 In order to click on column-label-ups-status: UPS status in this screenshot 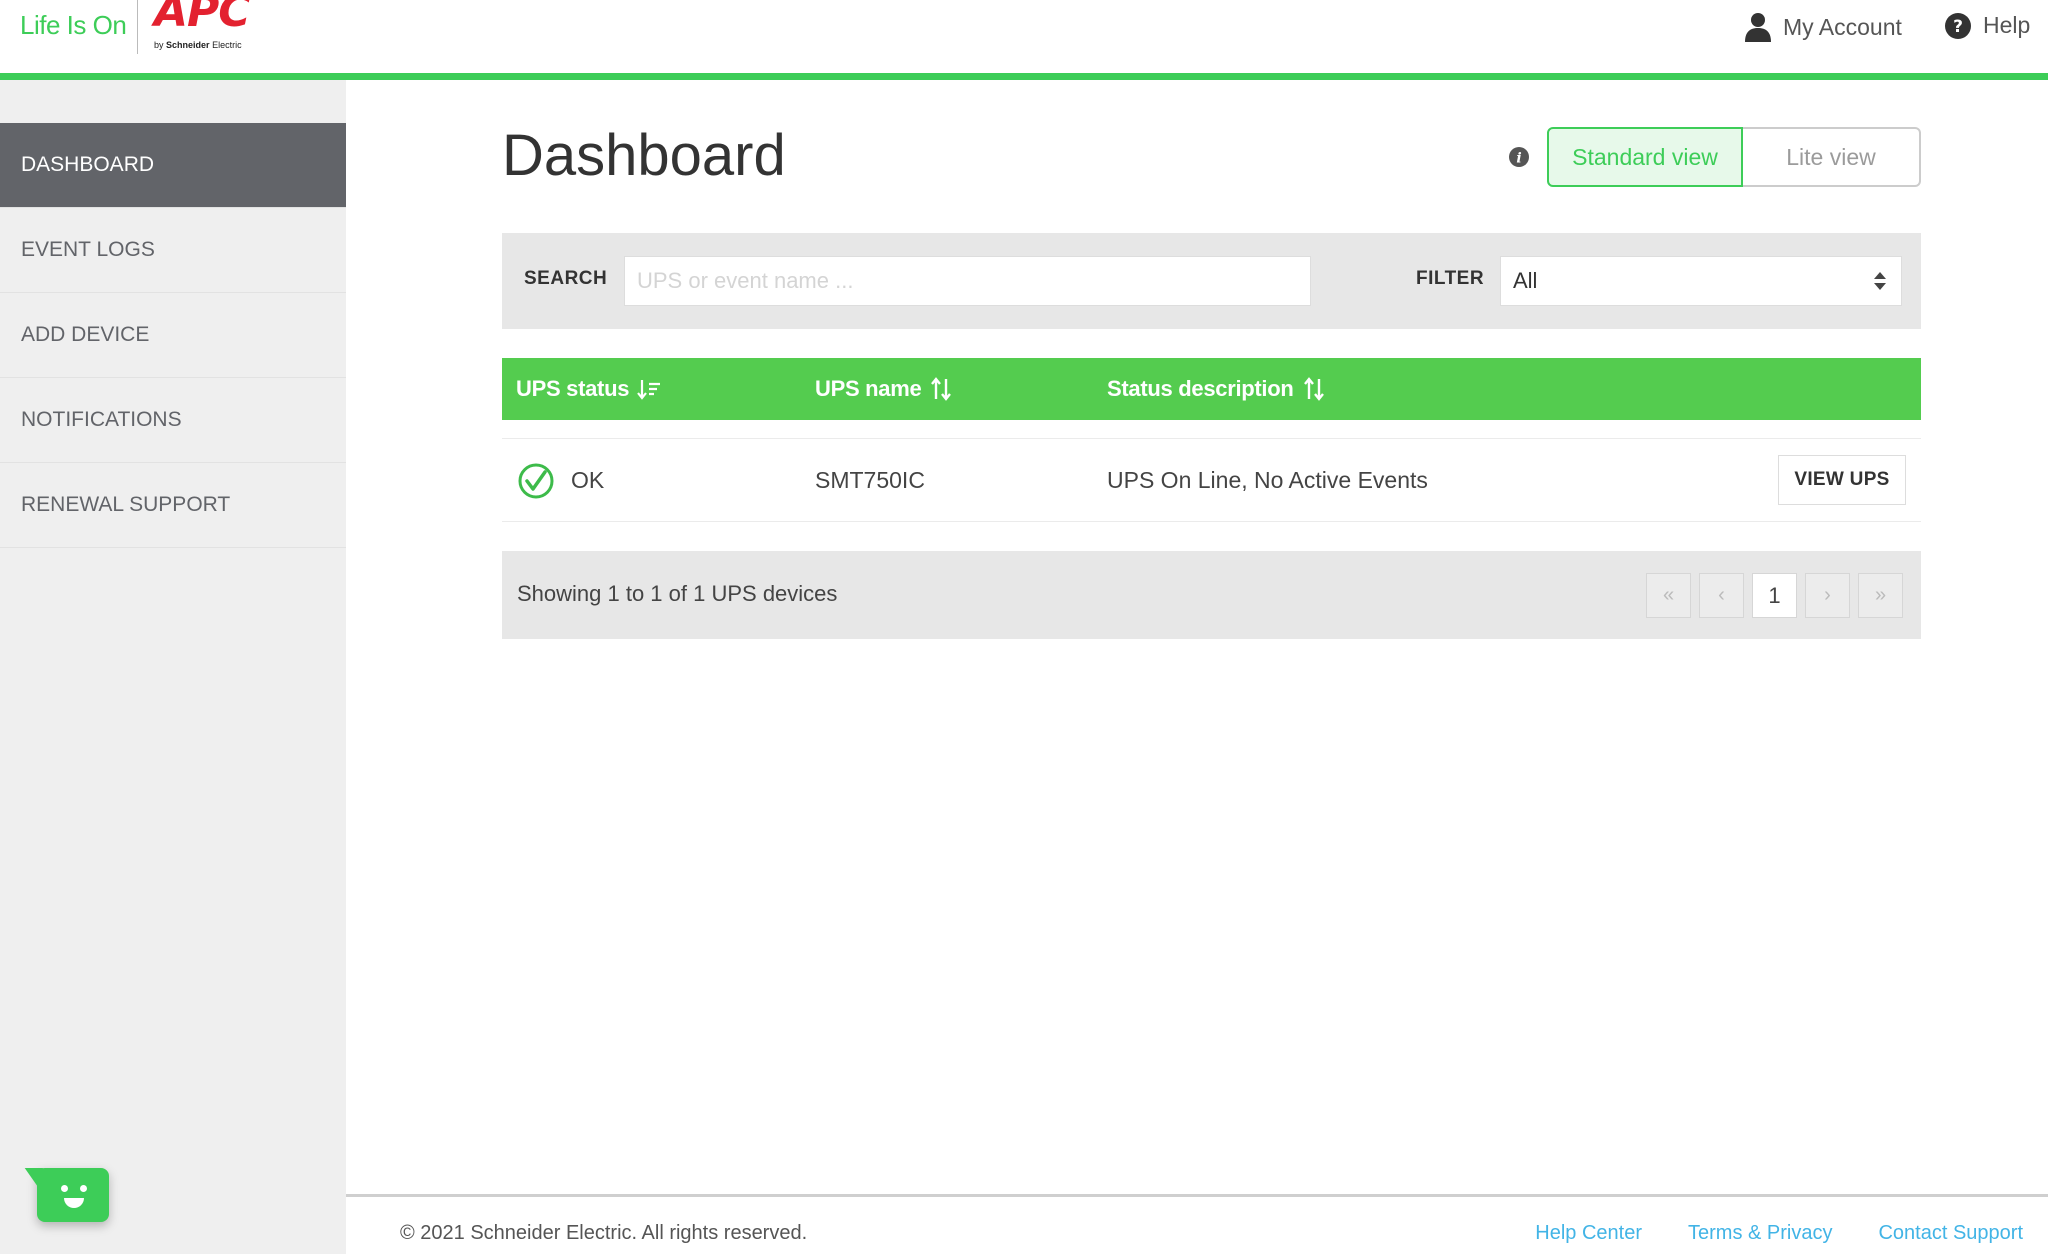, I will do `click(573, 388)`.